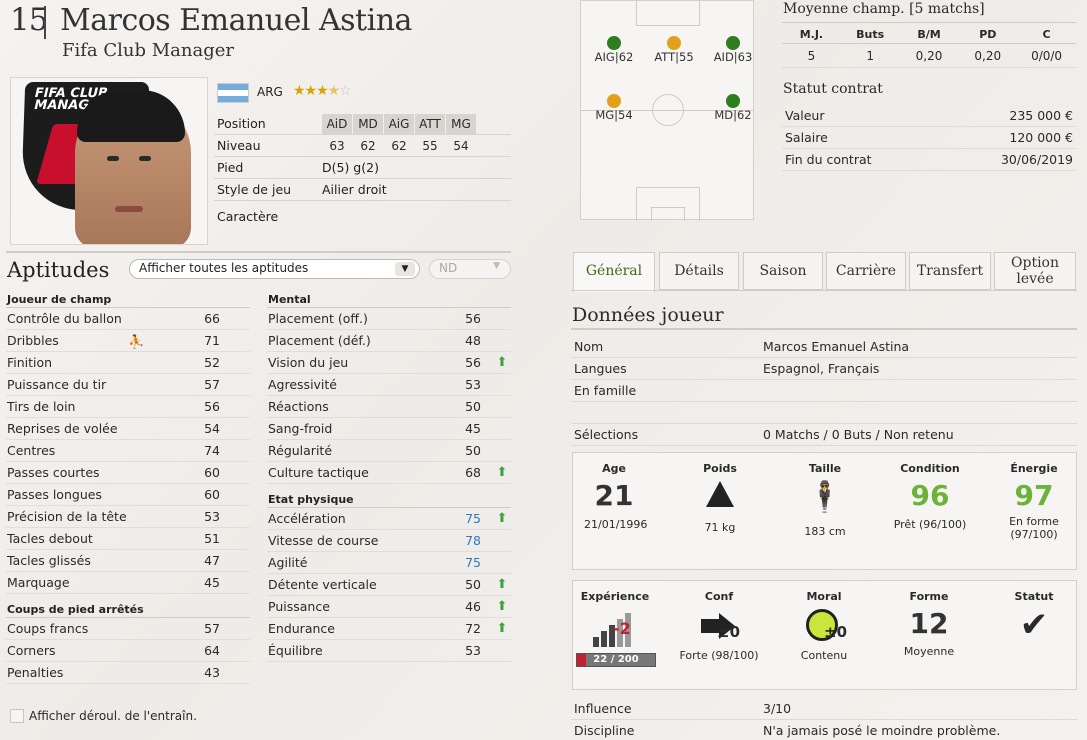  Describe the element at coordinates (298, 406) in the screenshot. I see `skill-label: Réactions` at that location.